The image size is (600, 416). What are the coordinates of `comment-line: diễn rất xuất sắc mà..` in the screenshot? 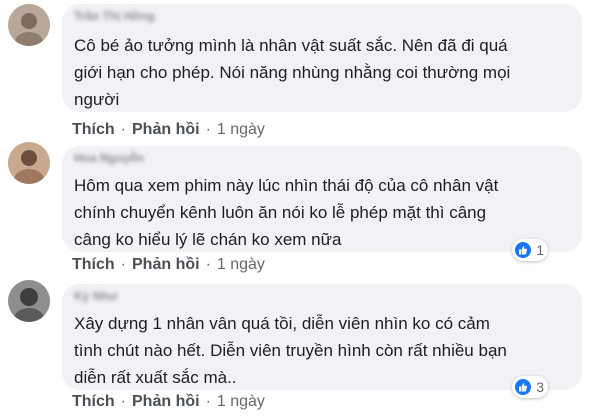 It's located at (155, 377).